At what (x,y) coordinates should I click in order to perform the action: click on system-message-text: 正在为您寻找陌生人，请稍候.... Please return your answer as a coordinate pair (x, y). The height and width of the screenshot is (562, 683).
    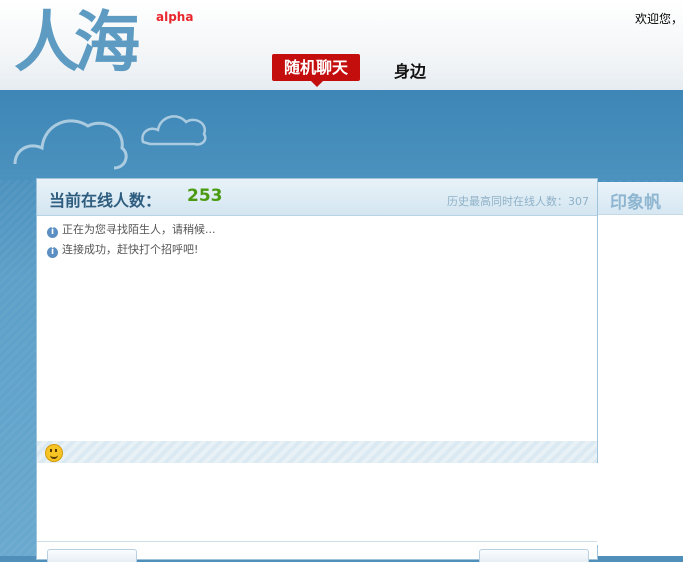
    Looking at the image, I should click on (139, 229).